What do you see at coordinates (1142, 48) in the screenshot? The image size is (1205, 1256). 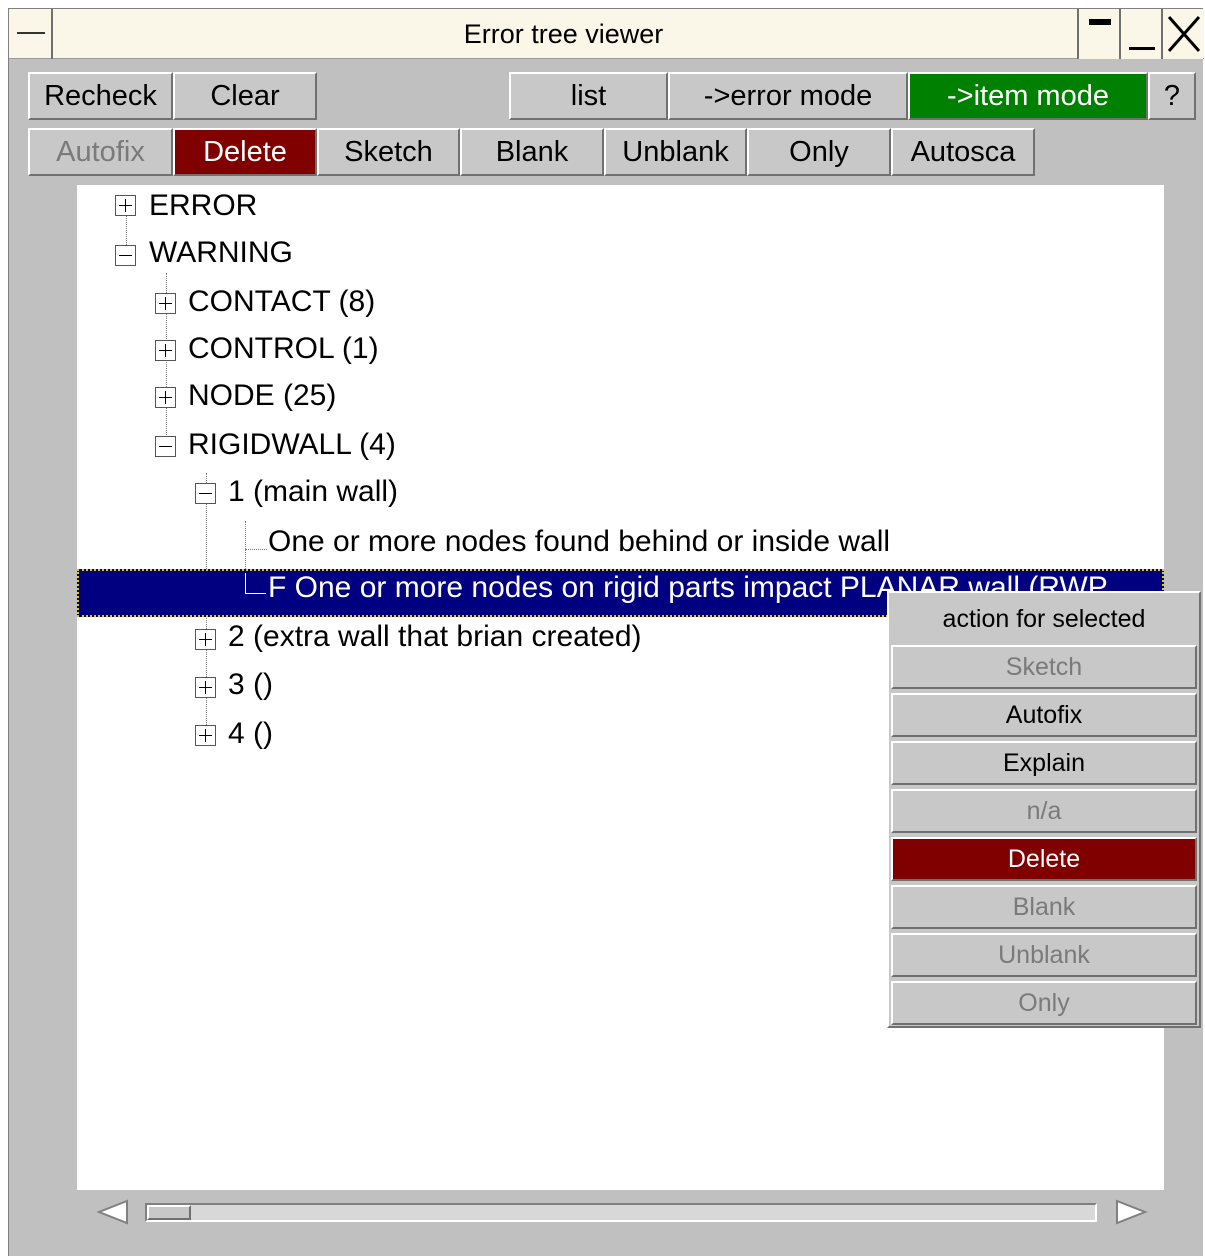 I see `maximize-icon` at bounding box center [1142, 48].